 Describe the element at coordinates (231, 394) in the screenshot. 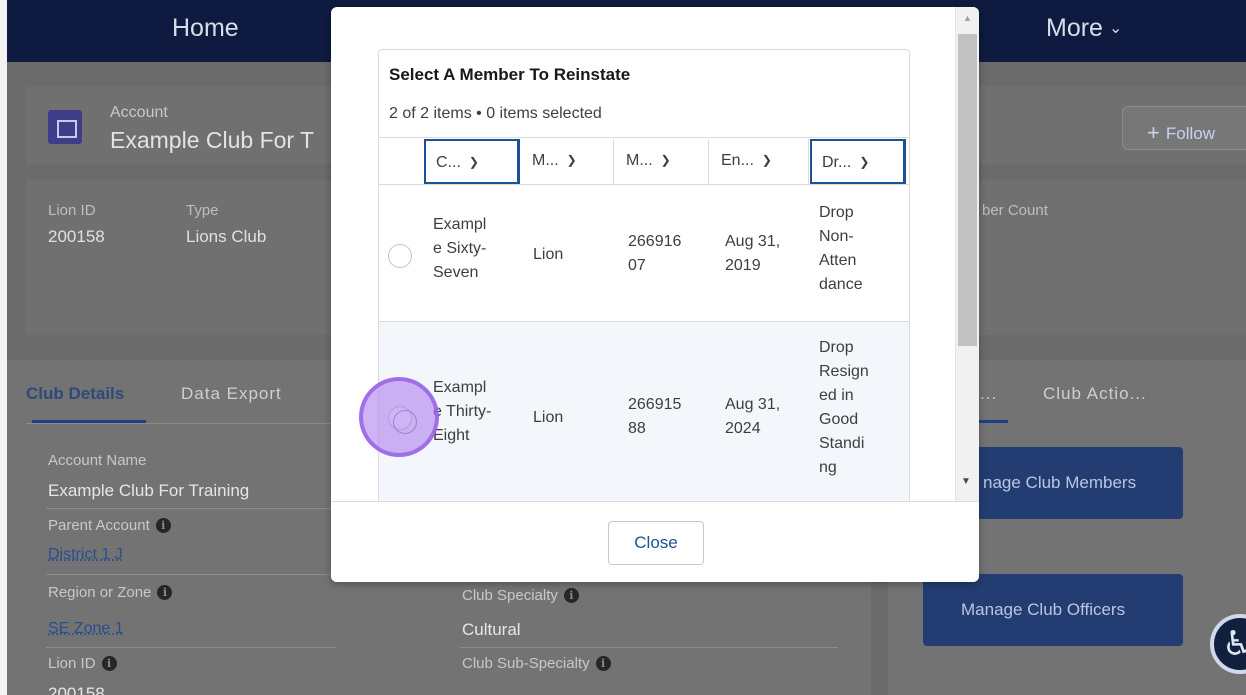

I see `tab-data-export: Data Export` at that location.